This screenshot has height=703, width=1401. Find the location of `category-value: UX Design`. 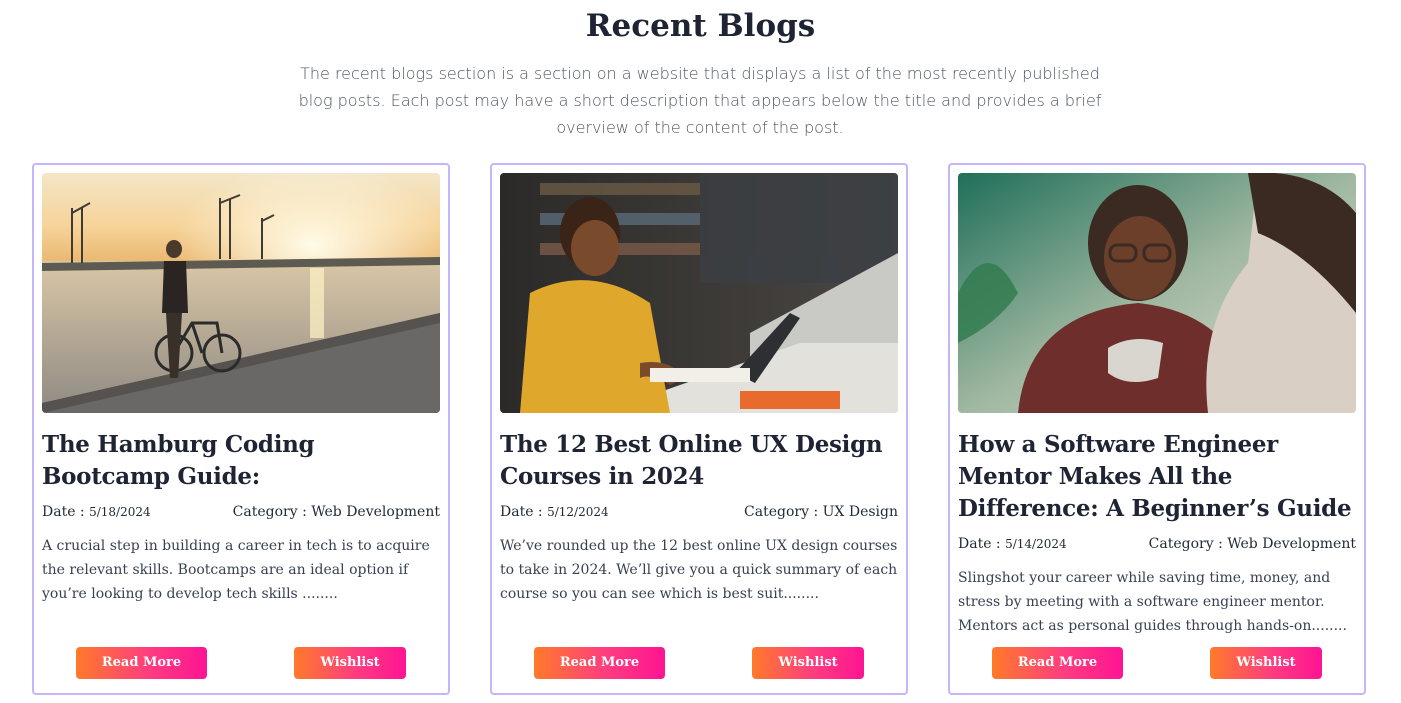

category-value: UX Design is located at coordinates (860, 512).